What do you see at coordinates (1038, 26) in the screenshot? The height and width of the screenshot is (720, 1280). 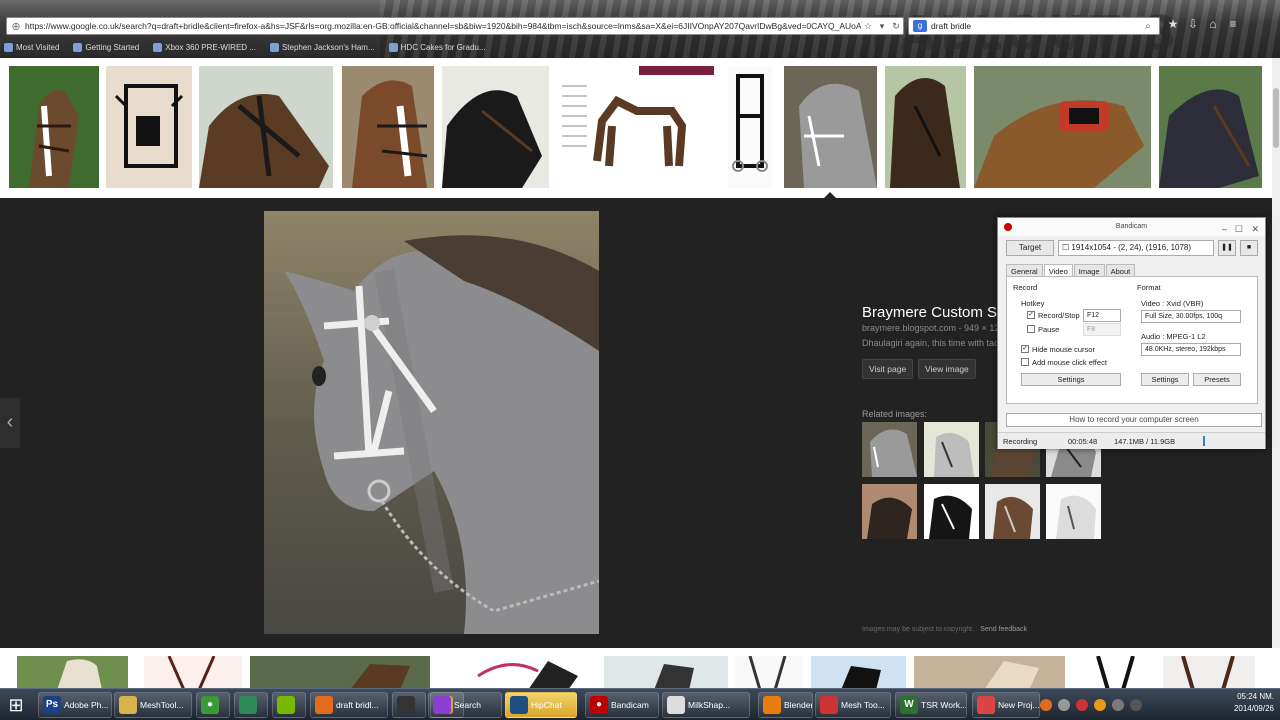 I see `search-query: draft bridle` at bounding box center [1038, 26].